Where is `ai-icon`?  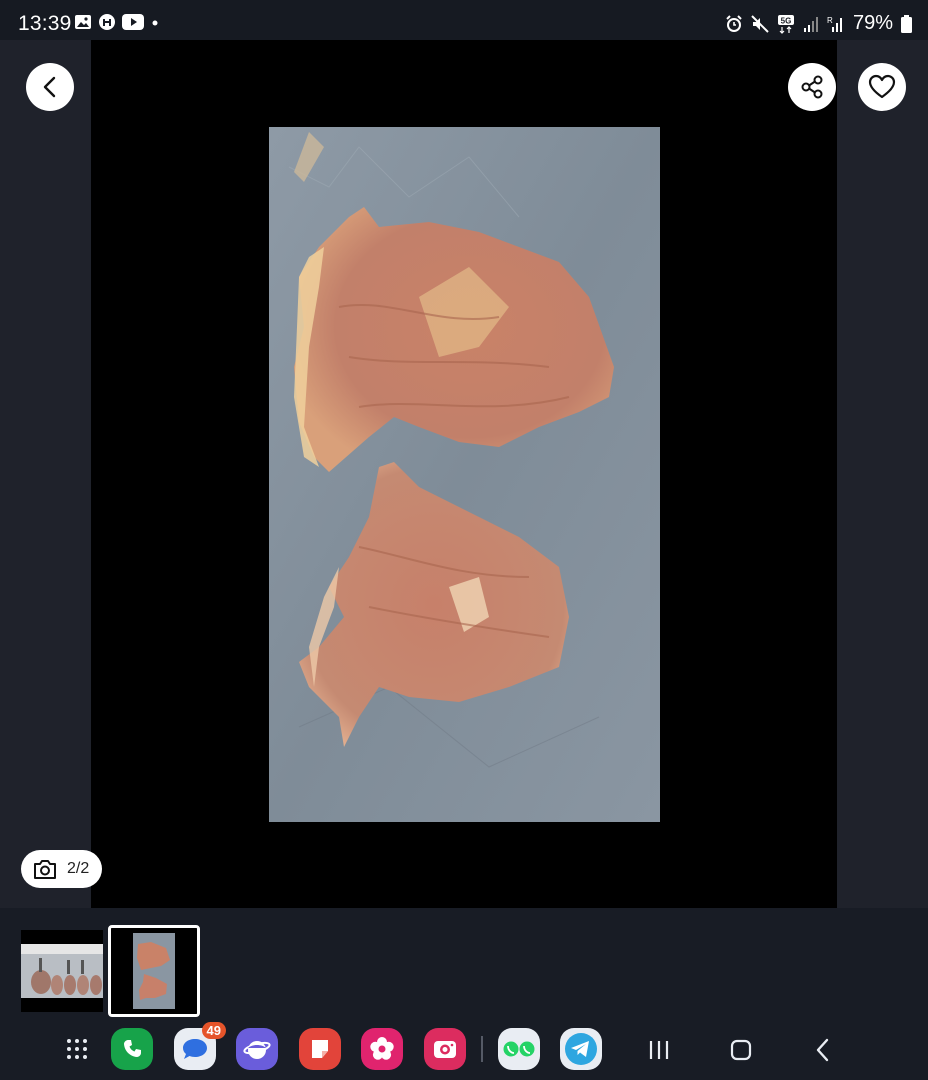
ai-icon is located at coordinates (107, 22).